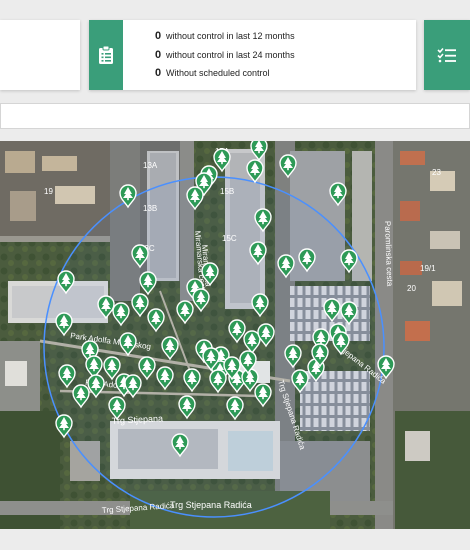 The height and width of the screenshot is (550, 470). Describe the element at coordinates (40, 55) in the screenshot. I see `summary-card-left` at that location.